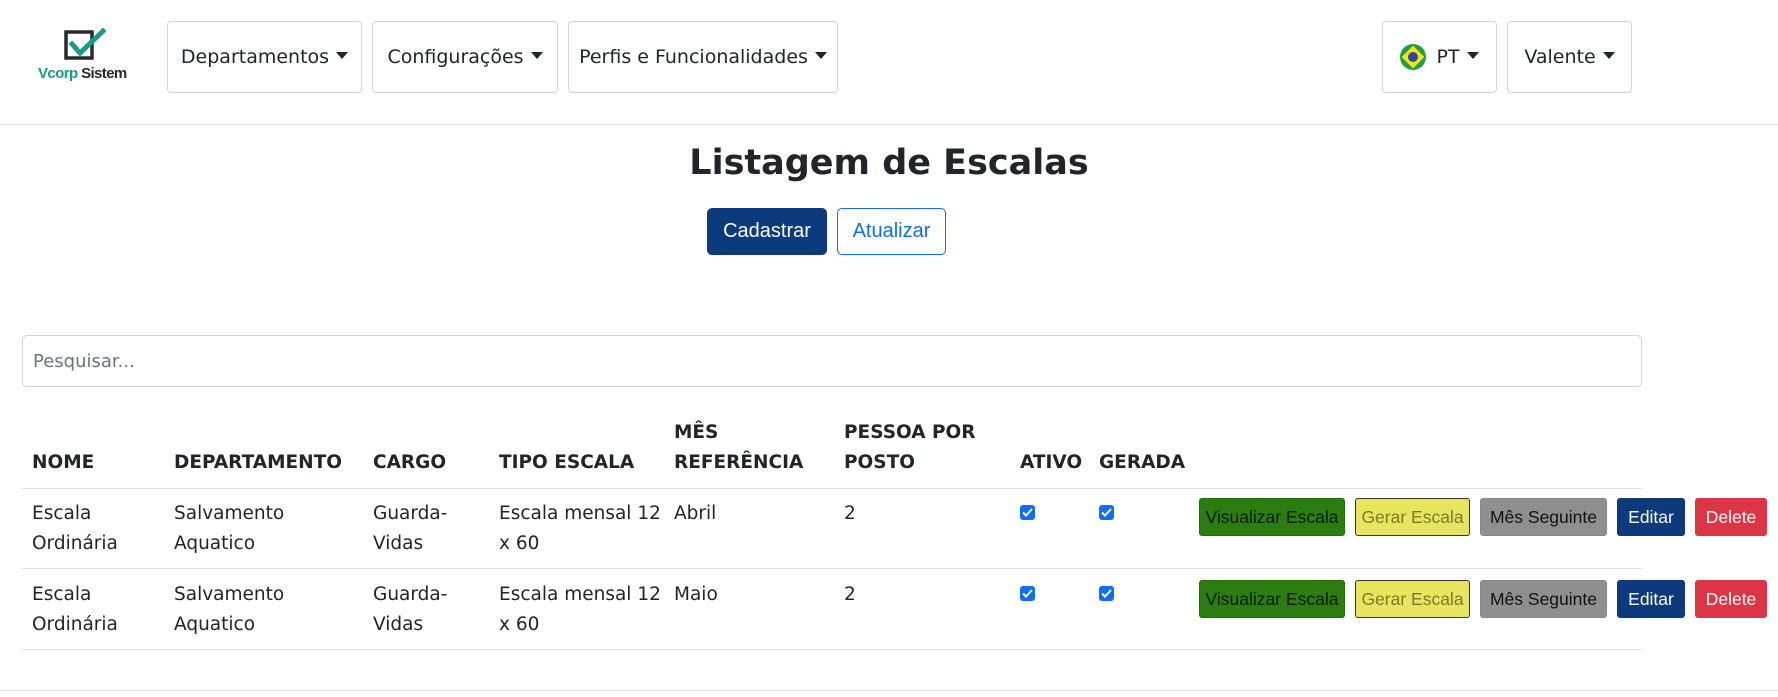 The width and height of the screenshot is (1778, 697). I want to click on brand-logo: Vcorp Sistem, so click(86, 58).